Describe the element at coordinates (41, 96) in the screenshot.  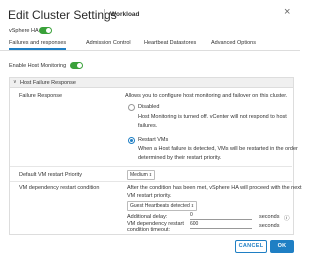
I see `failure-response-label: Failure Response` at that location.